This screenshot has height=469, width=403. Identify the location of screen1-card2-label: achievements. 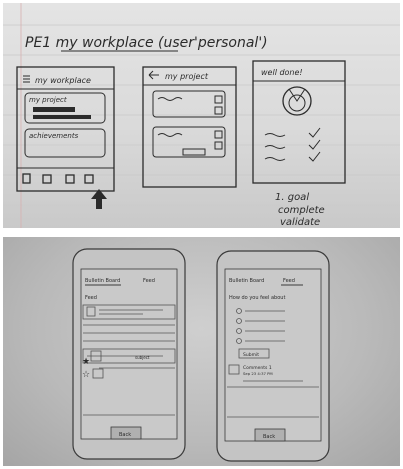
(54, 136).